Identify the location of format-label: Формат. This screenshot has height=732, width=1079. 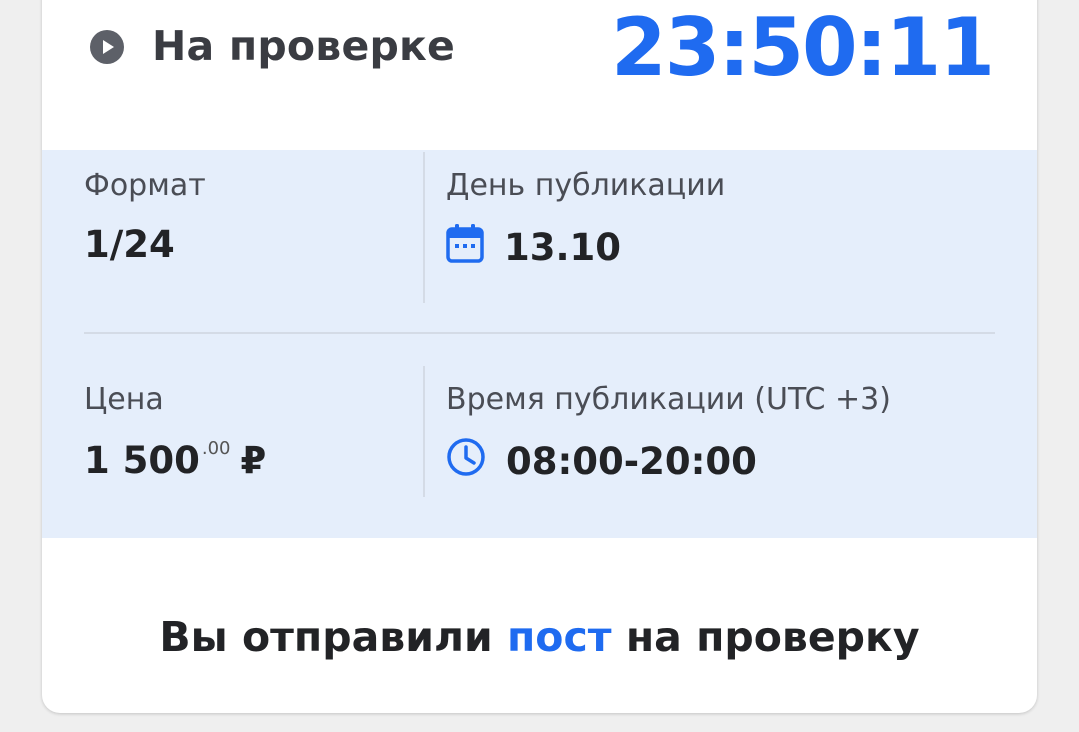
(145, 185).